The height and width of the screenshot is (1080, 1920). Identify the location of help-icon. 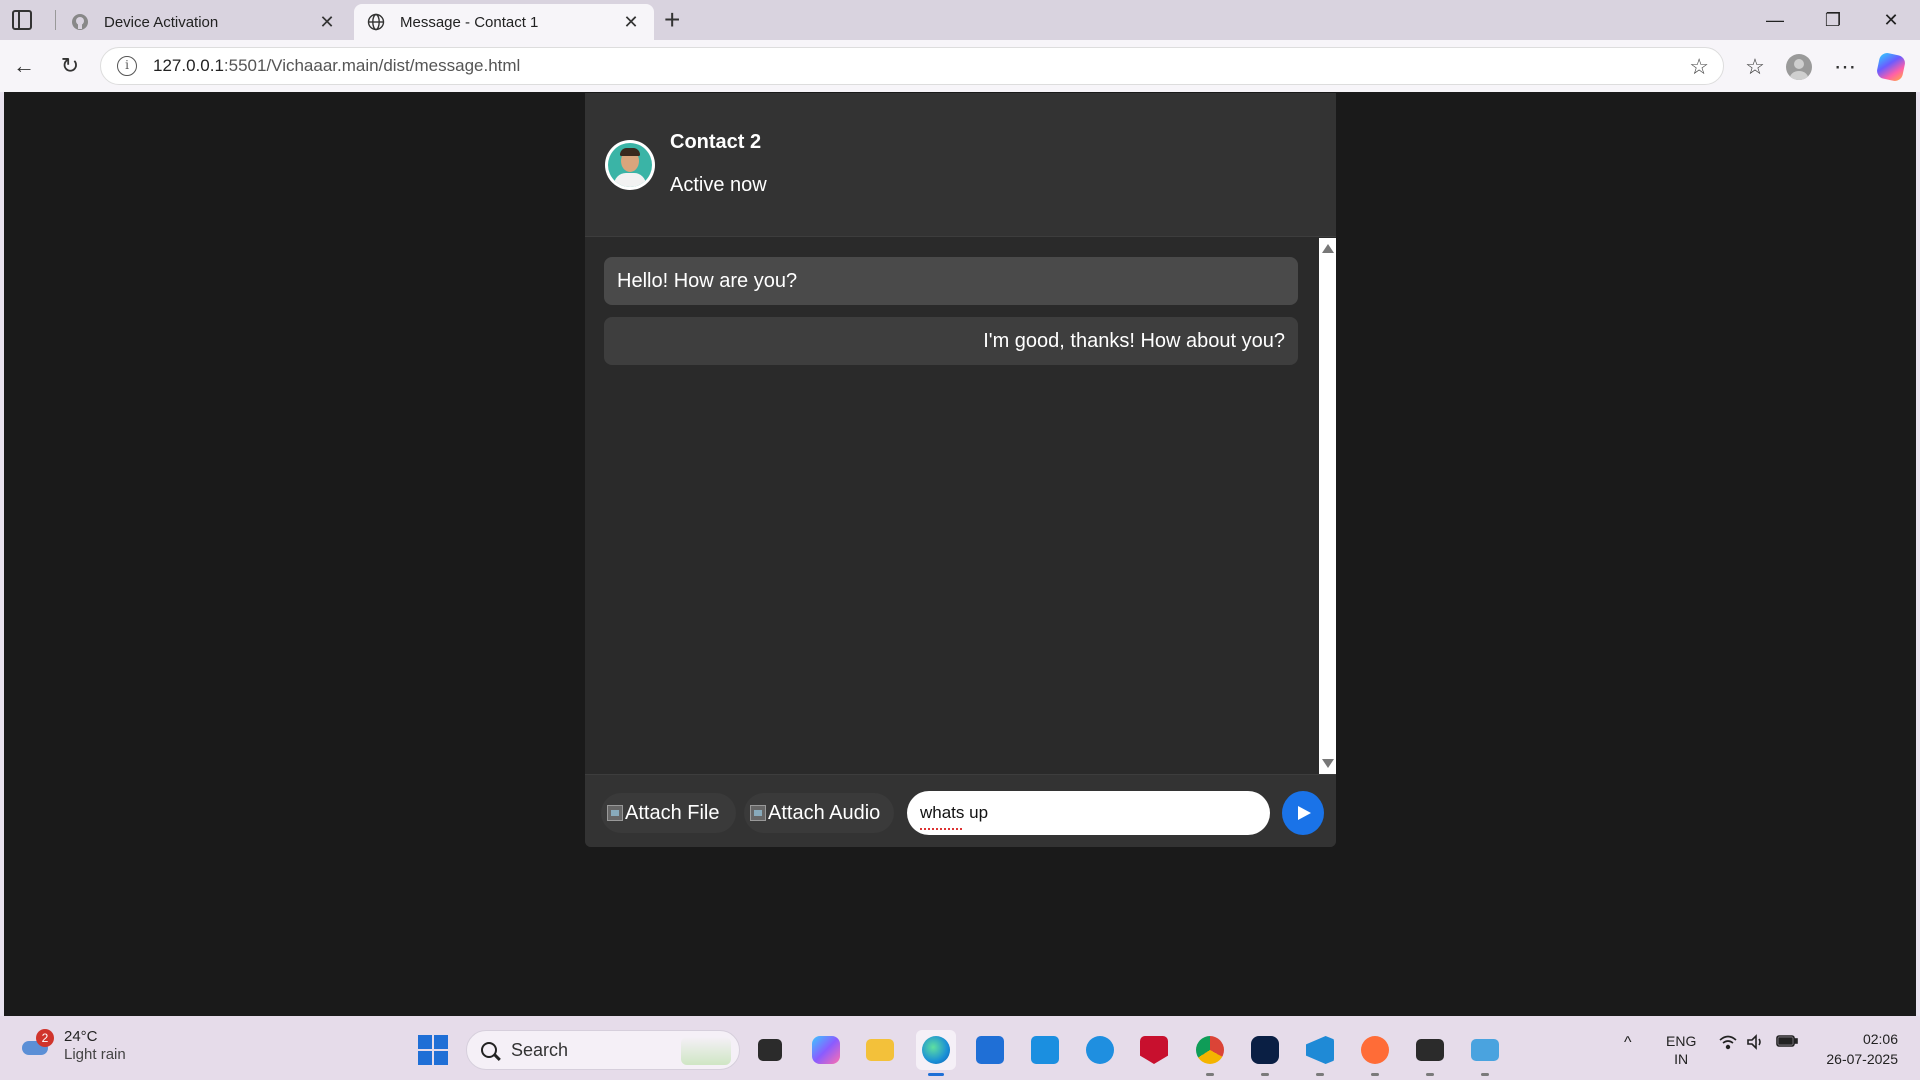
(1100, 1050).